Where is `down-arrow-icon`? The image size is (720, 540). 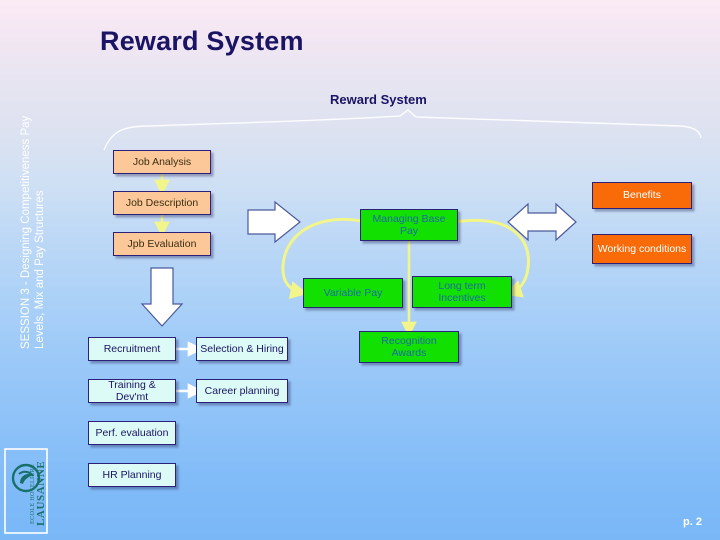
down-arrow-icon is located at coordinates (162, 297).